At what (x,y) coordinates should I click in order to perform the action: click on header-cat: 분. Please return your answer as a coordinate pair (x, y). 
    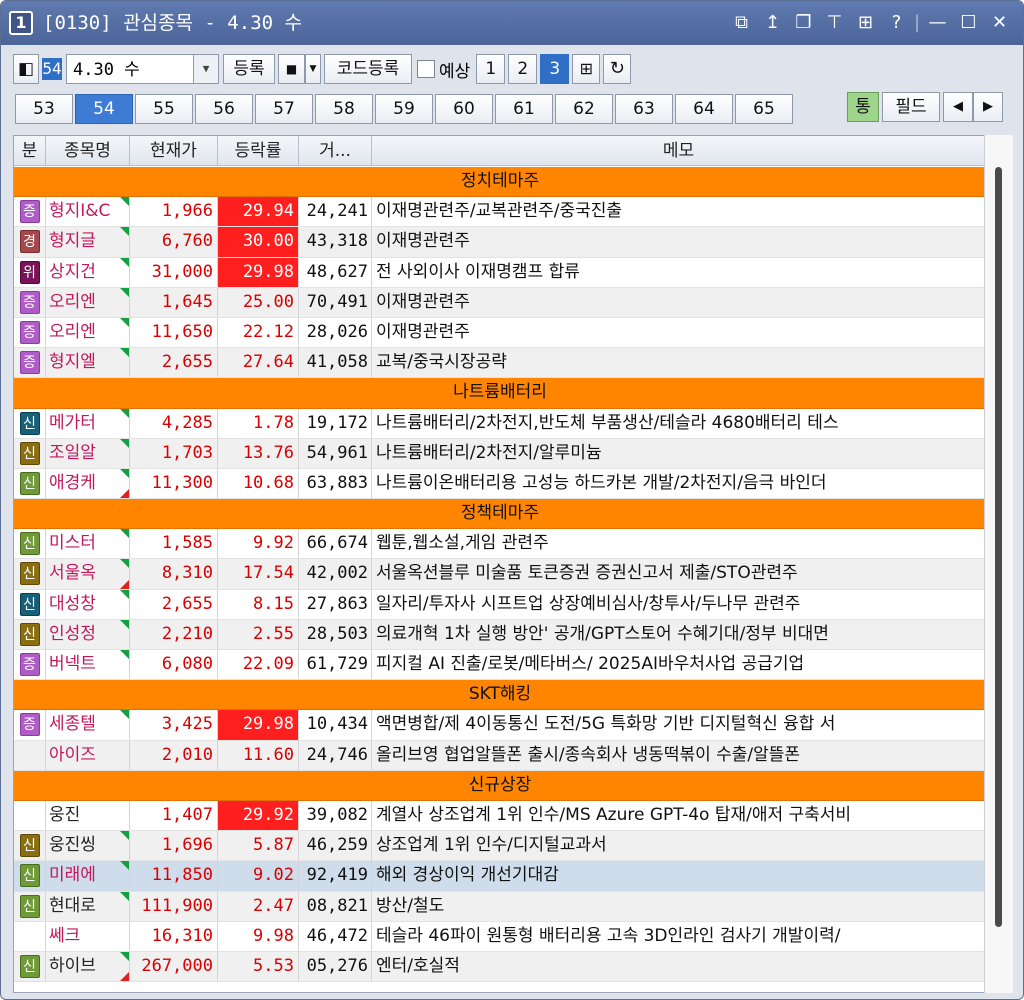
    Looking at the image, I should click on (30, 150).